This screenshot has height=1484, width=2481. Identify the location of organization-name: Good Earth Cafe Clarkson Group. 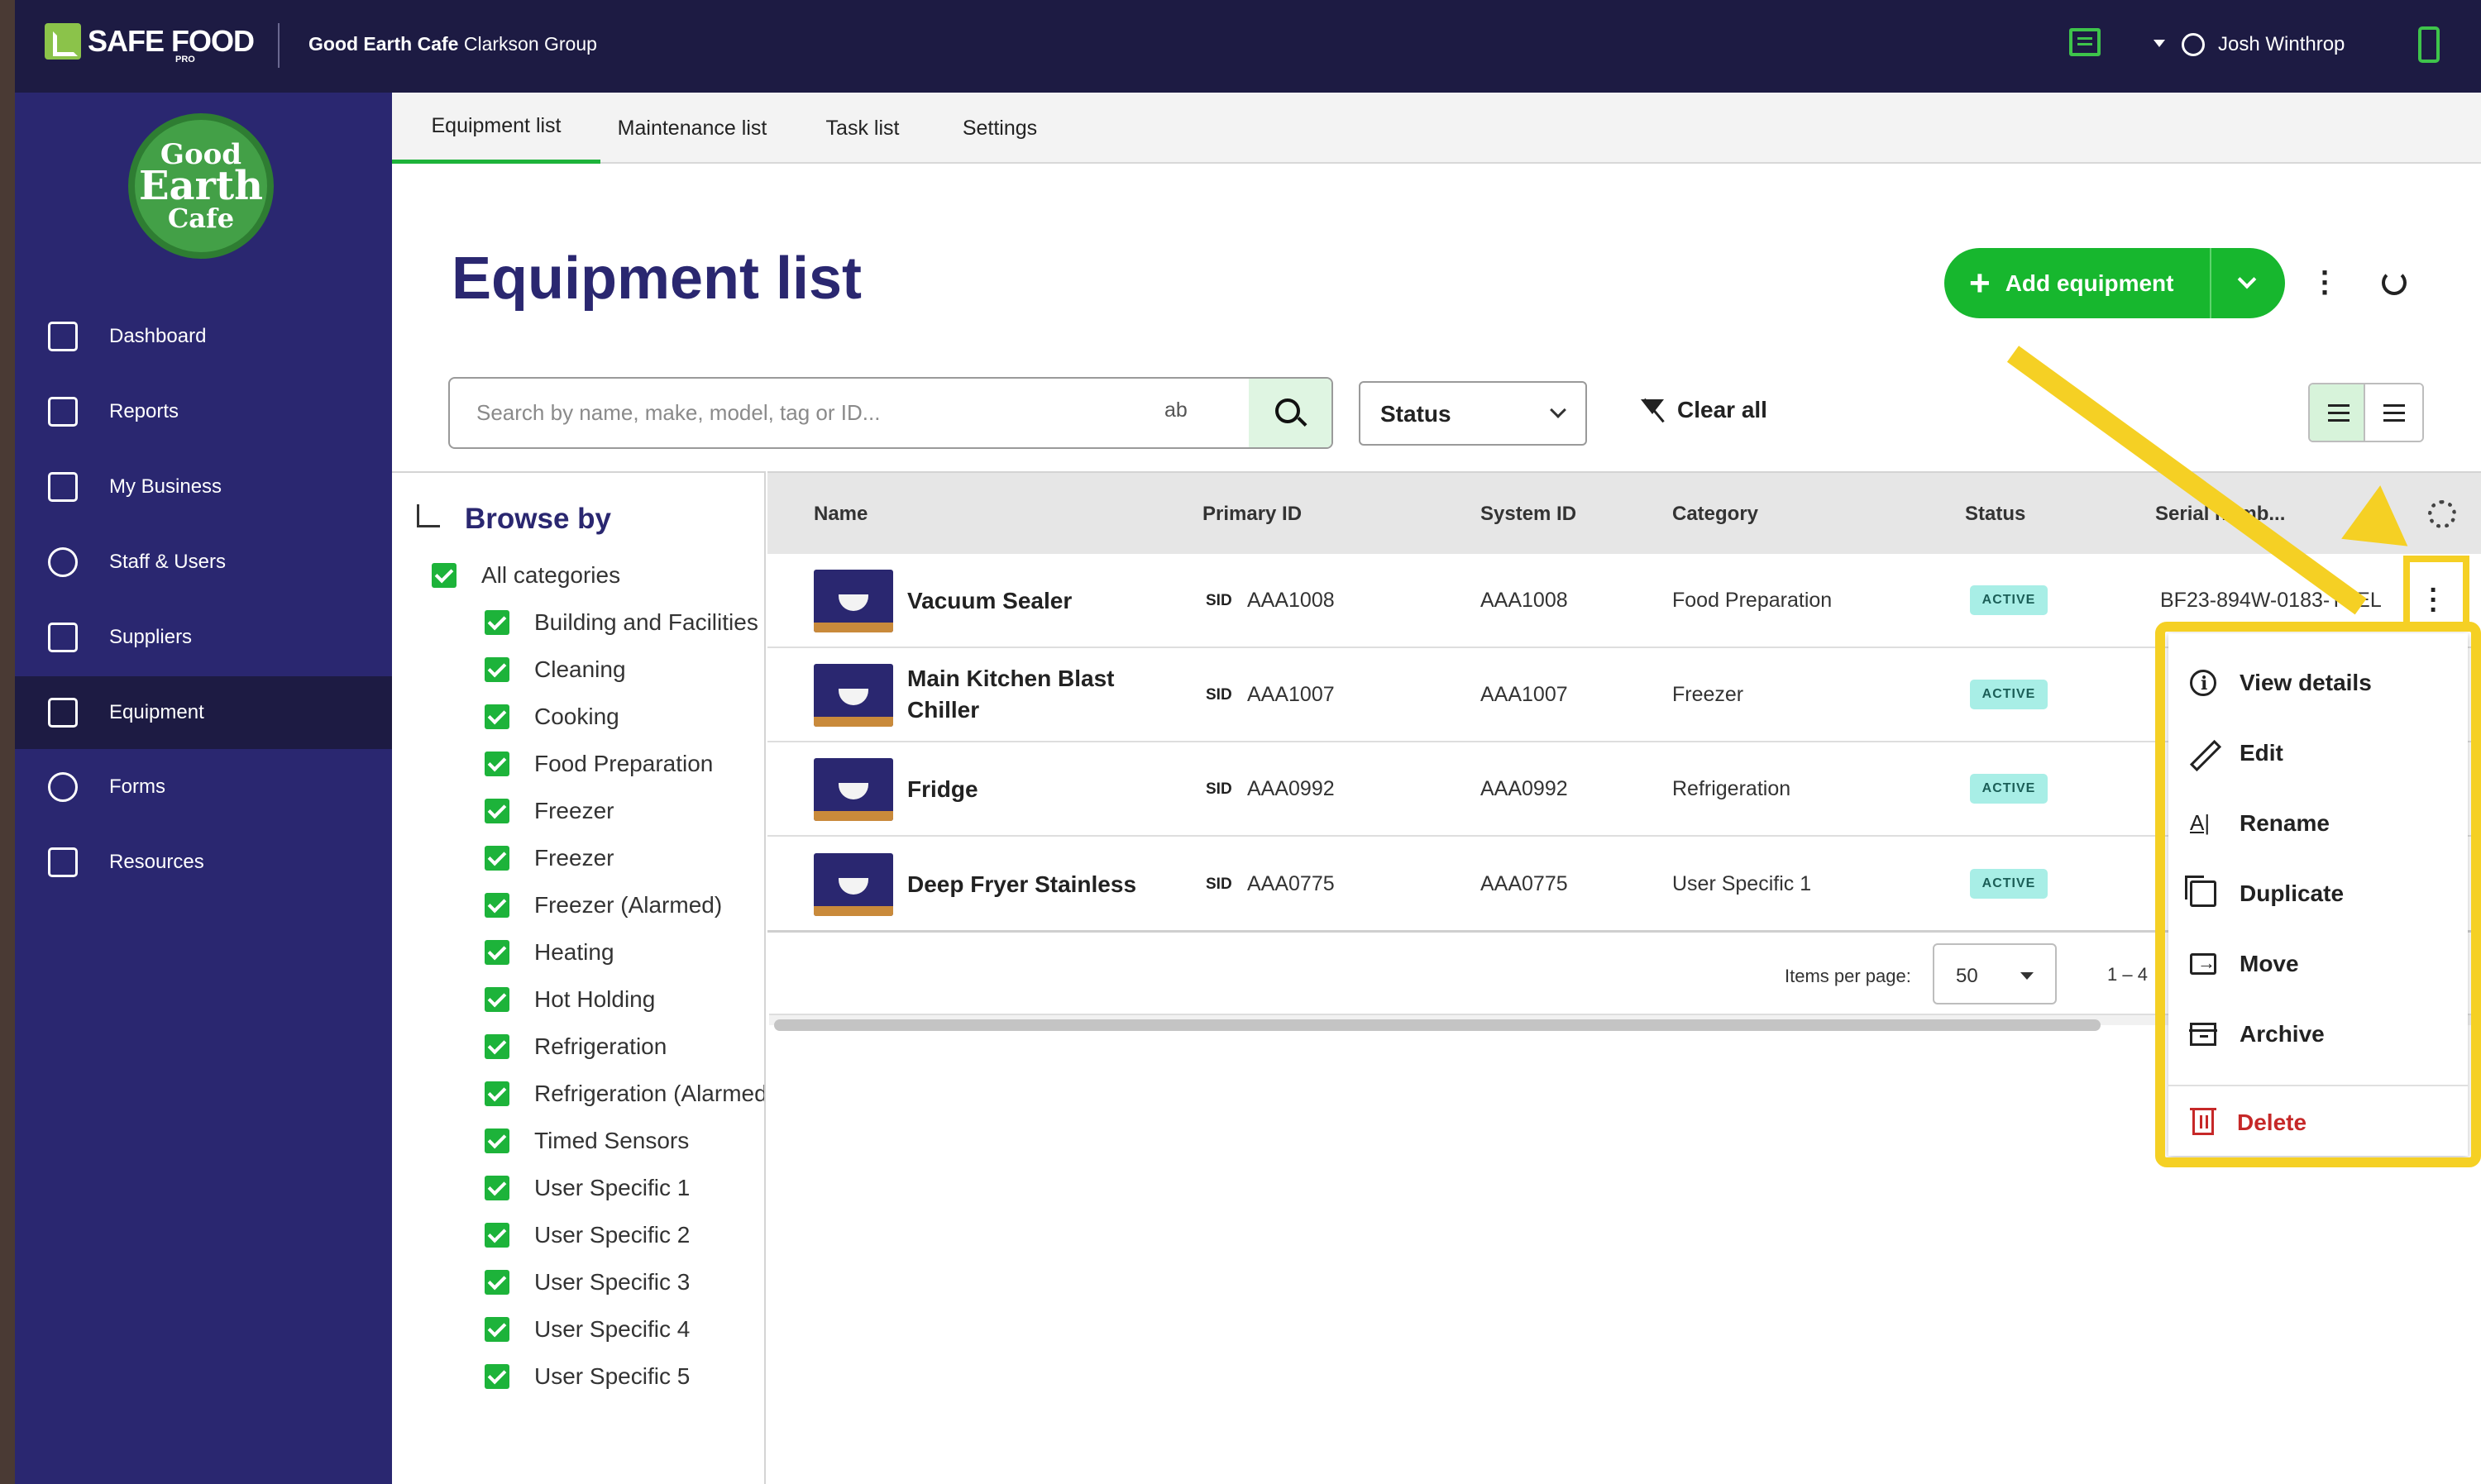
(452, 44).